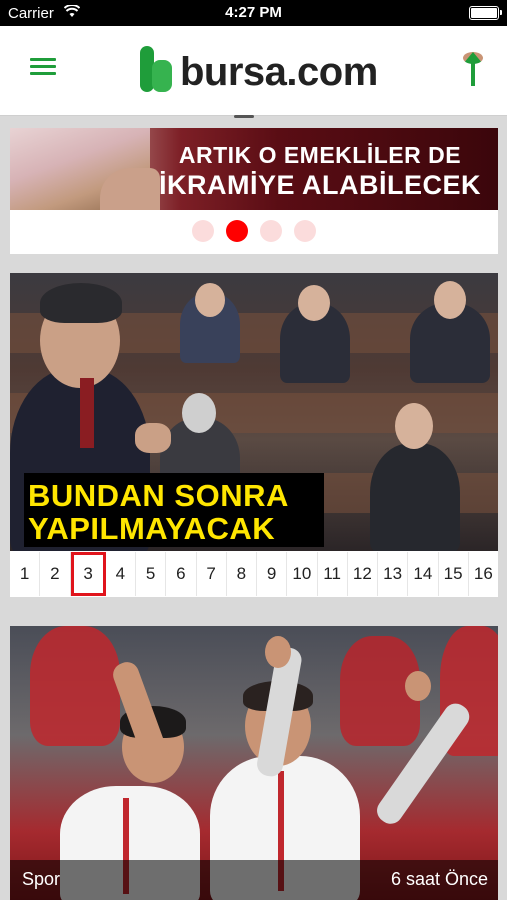 This screenshot has width=507, height=900. I want to click on page-button: 12, so click(363, 574).